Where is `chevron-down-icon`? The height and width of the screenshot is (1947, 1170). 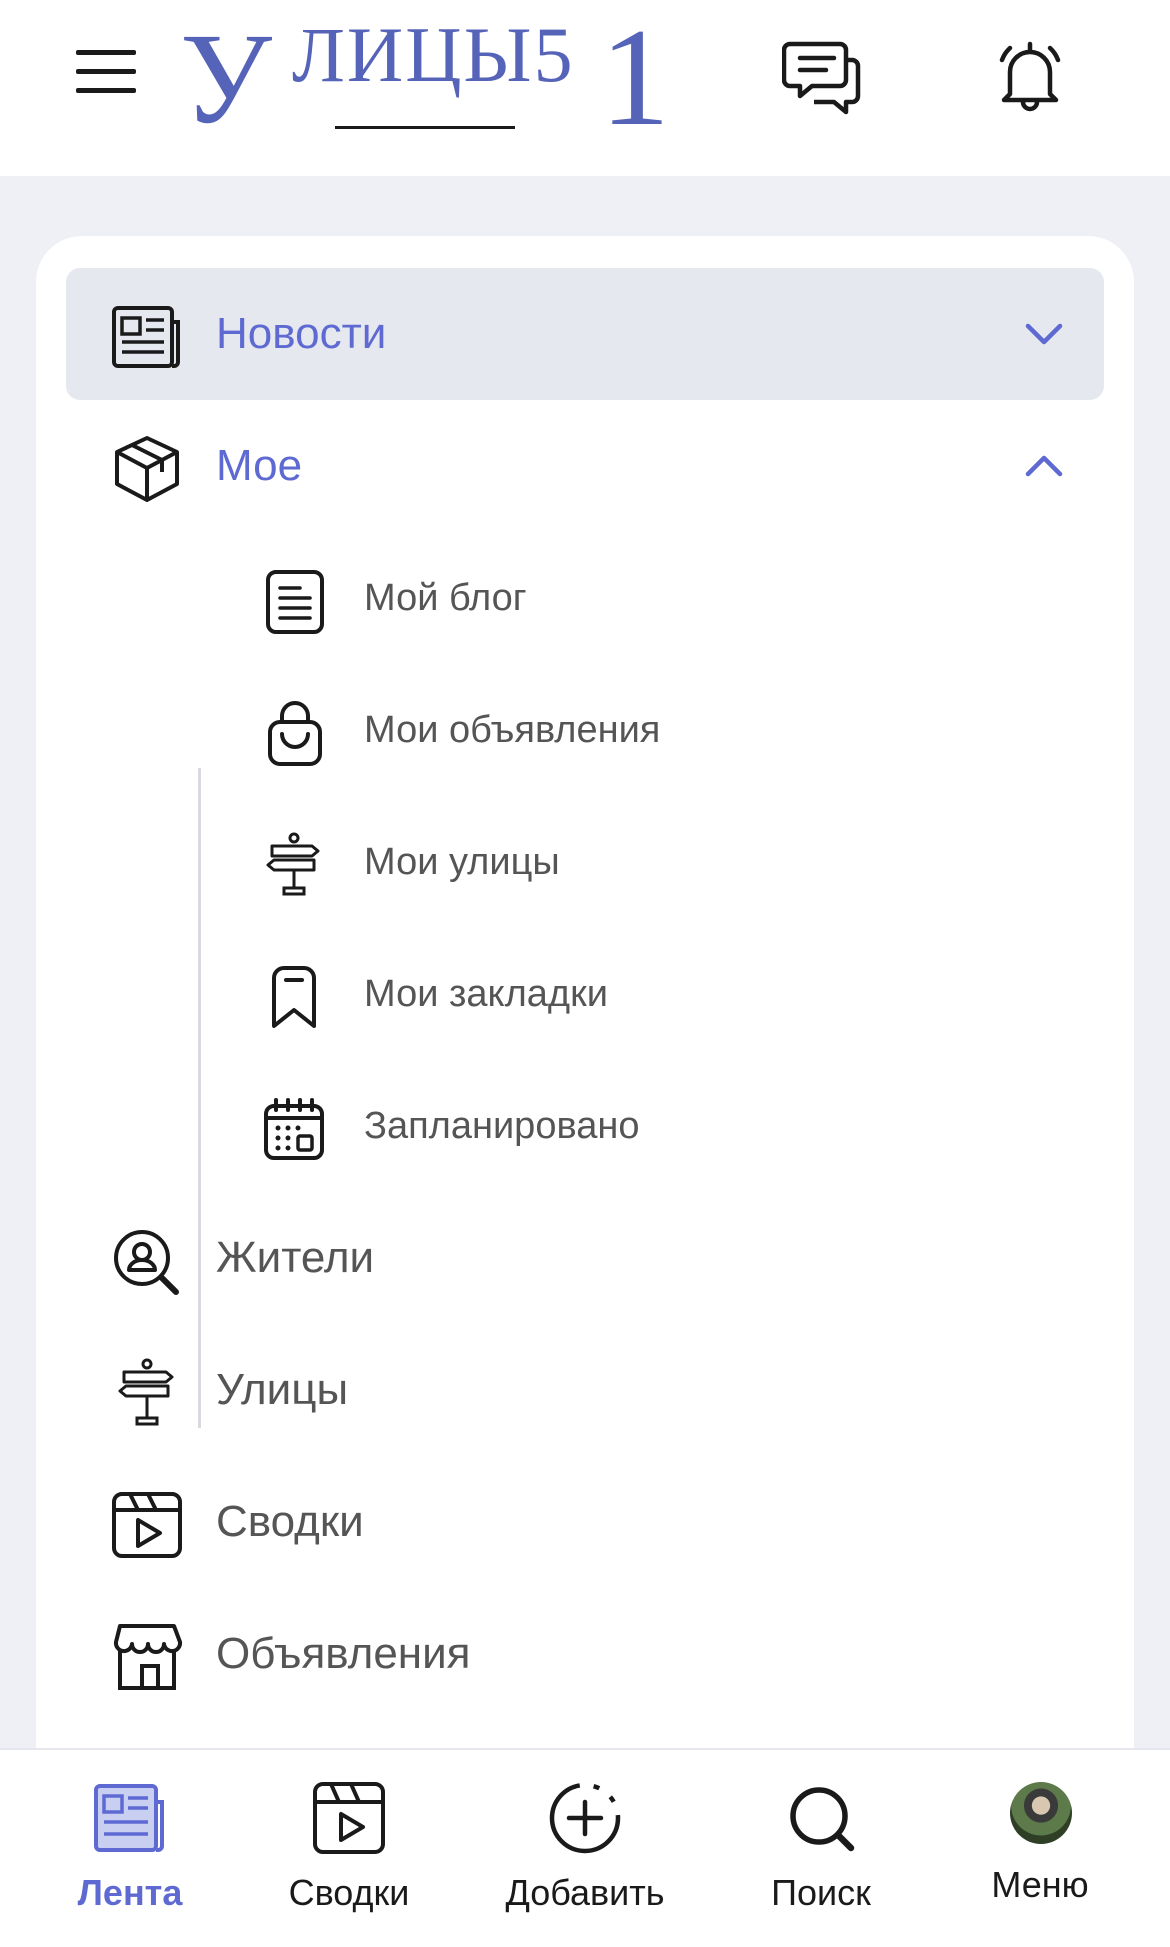 chevron-down-icon is located at coordinates (1044, 334).